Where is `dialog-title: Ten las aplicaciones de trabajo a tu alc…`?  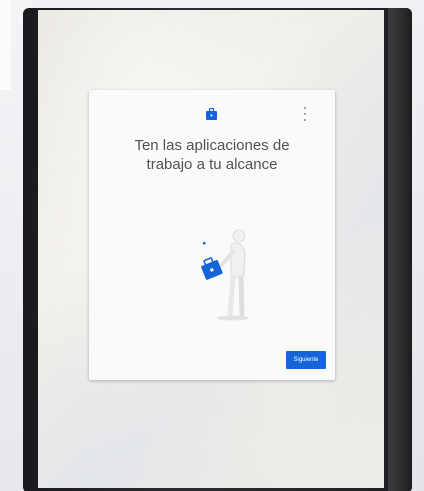
dialog-title: Ten las aplicaciones de trabajo a tu alc… is located at coordinates (212, 155).